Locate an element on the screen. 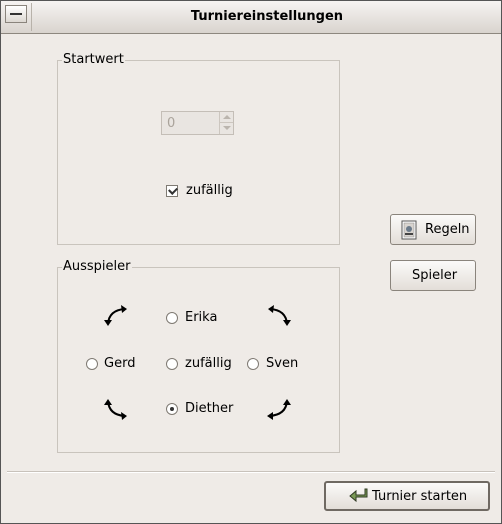 The width and height of the screenshot is (502, 524). checkmark-icon is located at coordinates (173, 190).